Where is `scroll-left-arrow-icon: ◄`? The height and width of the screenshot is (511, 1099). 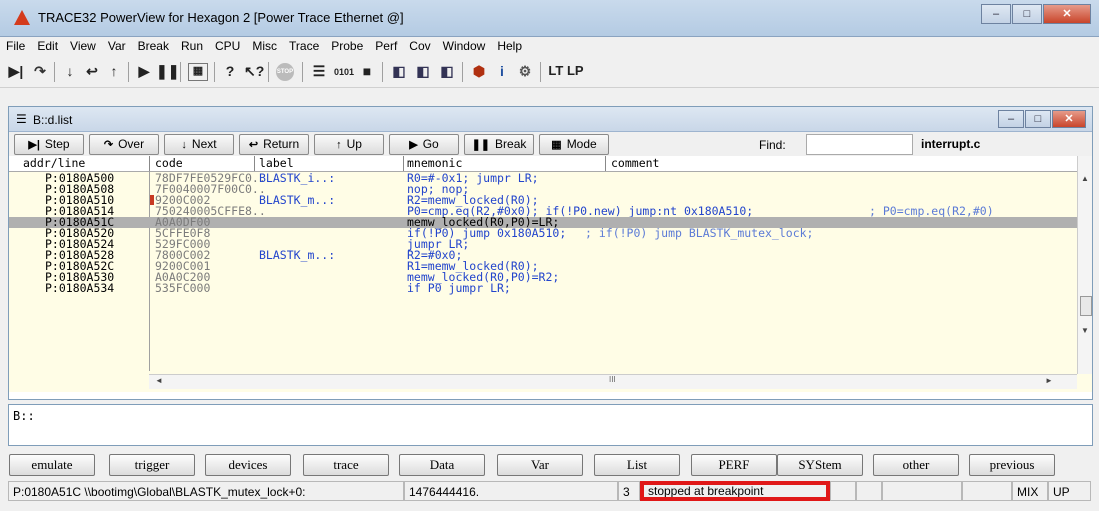 scroll-left-arrow-icon: ◄ is located at coordinates (159, 380).